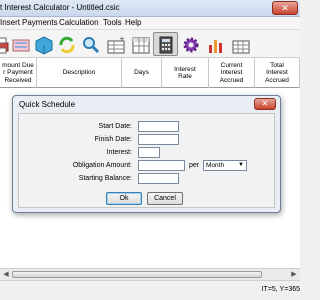  I want to click on cancel-button: Cancel, so click(165, 198).